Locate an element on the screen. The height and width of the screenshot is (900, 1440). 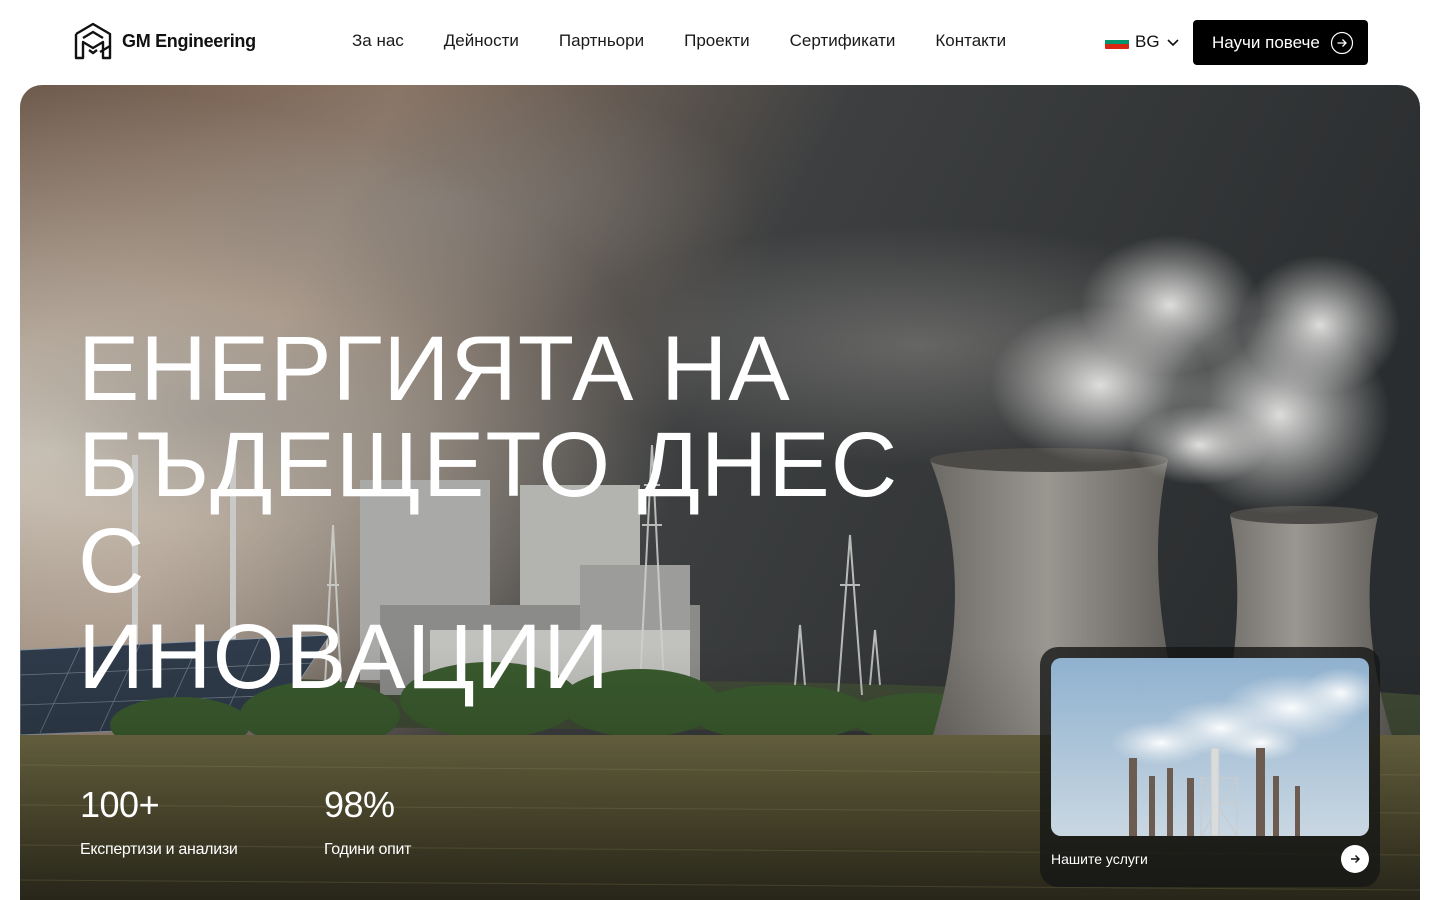
nav-item-partners: Партньори is located at coordinates (601, 41).